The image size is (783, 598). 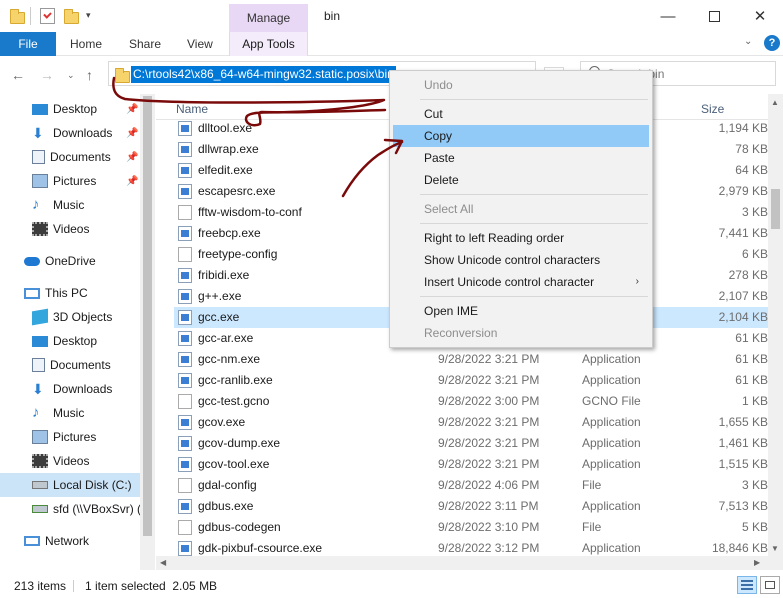 I want to click on menu-item-delete: Delete, so click(x=521, y=180).